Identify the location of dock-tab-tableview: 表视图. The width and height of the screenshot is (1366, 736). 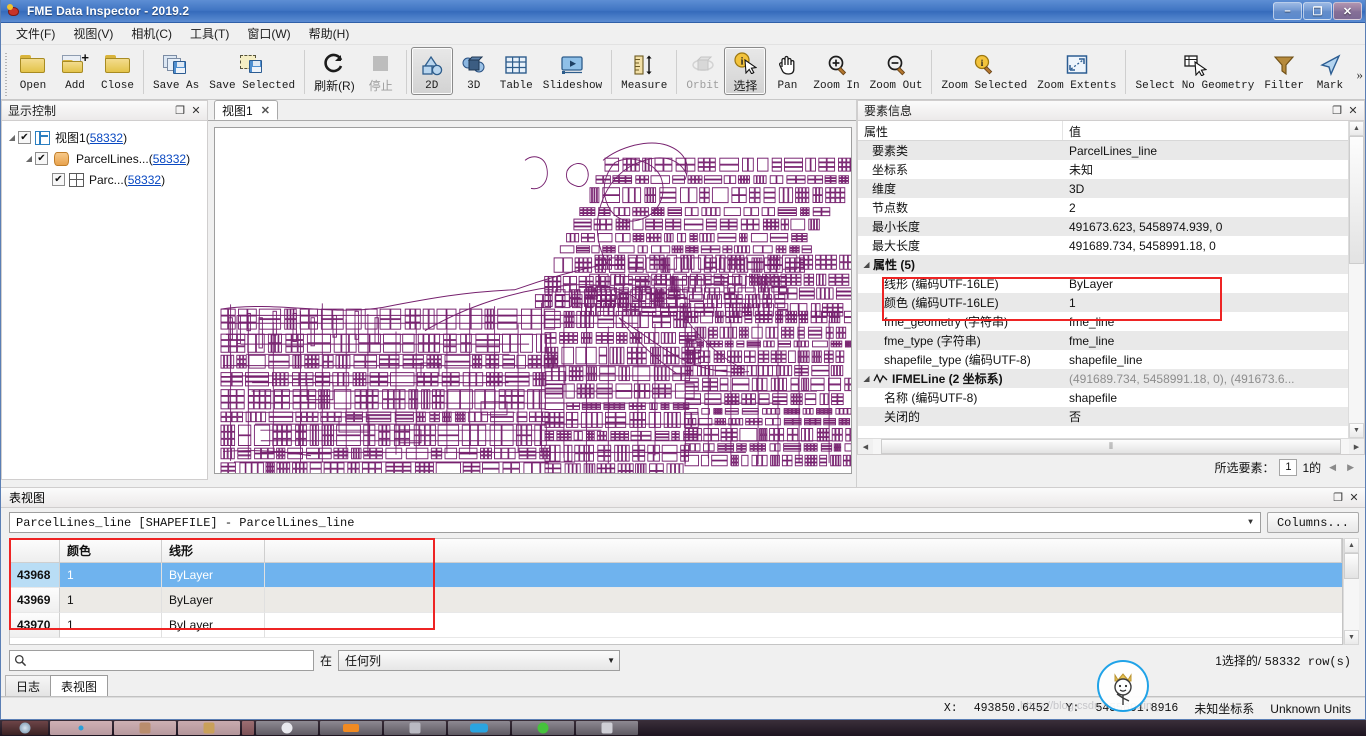
(79, 685).